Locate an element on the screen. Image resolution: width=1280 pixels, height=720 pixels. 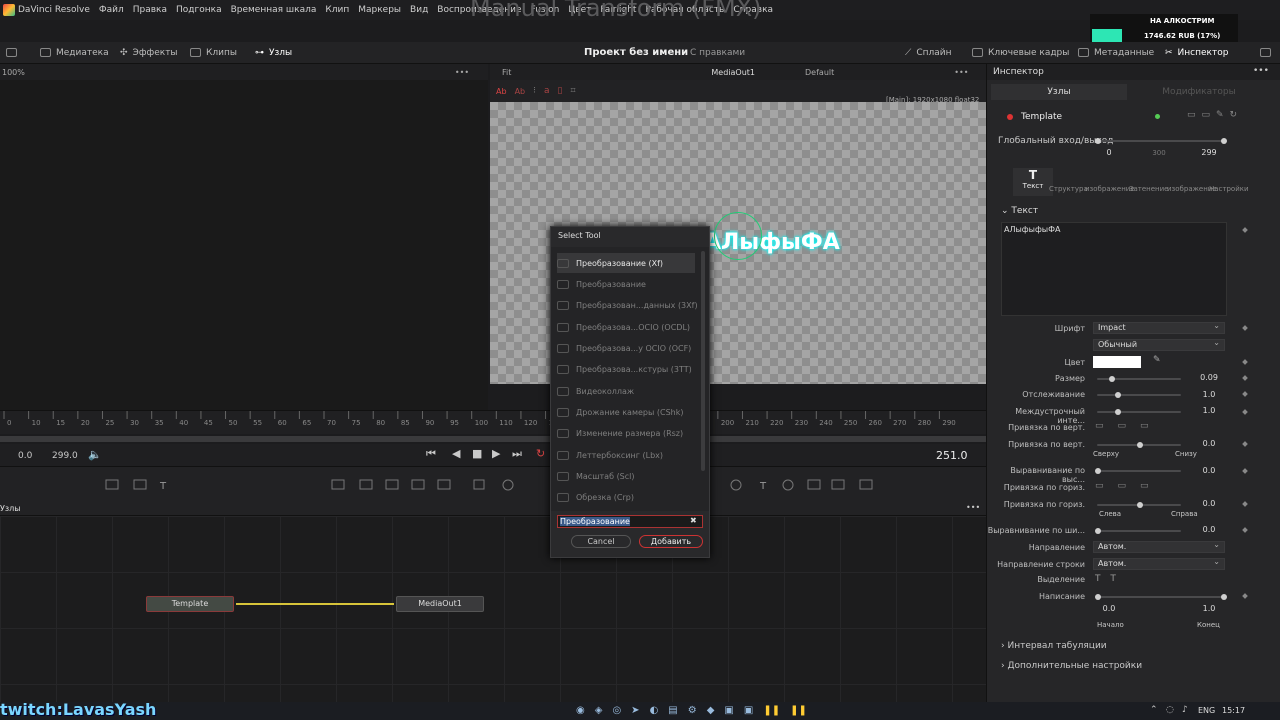
tool-search-field: Преобразование ✖ is located at coordinates (630, 521).